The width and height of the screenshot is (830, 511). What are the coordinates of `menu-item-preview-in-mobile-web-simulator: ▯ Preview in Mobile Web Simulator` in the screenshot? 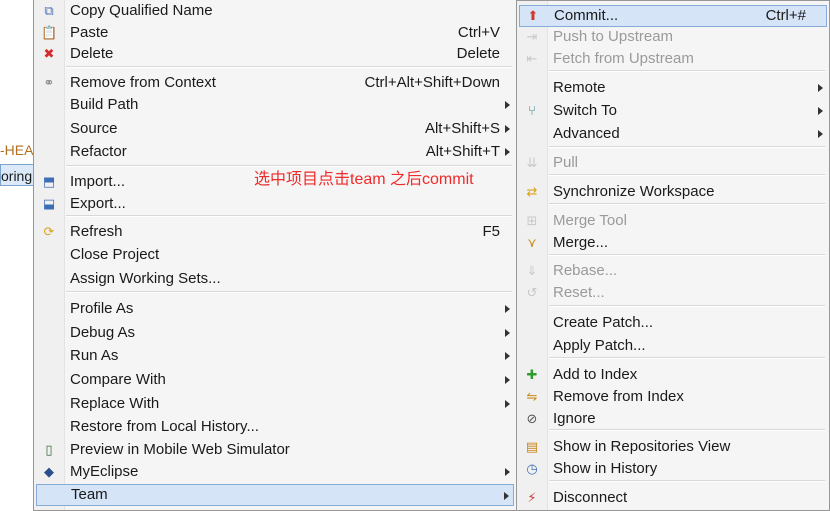 It's located at (275, 450).